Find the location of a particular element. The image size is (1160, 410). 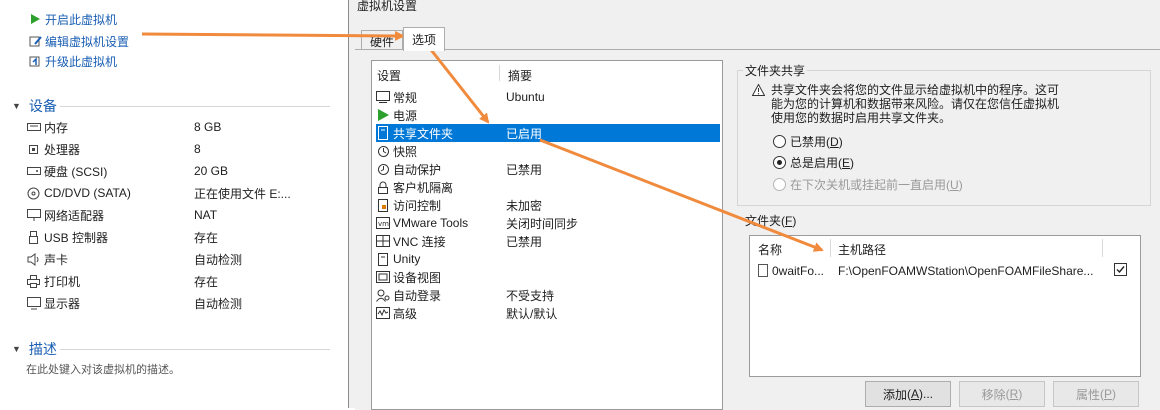

snapshot-icon is located at coordinates (383, 151).